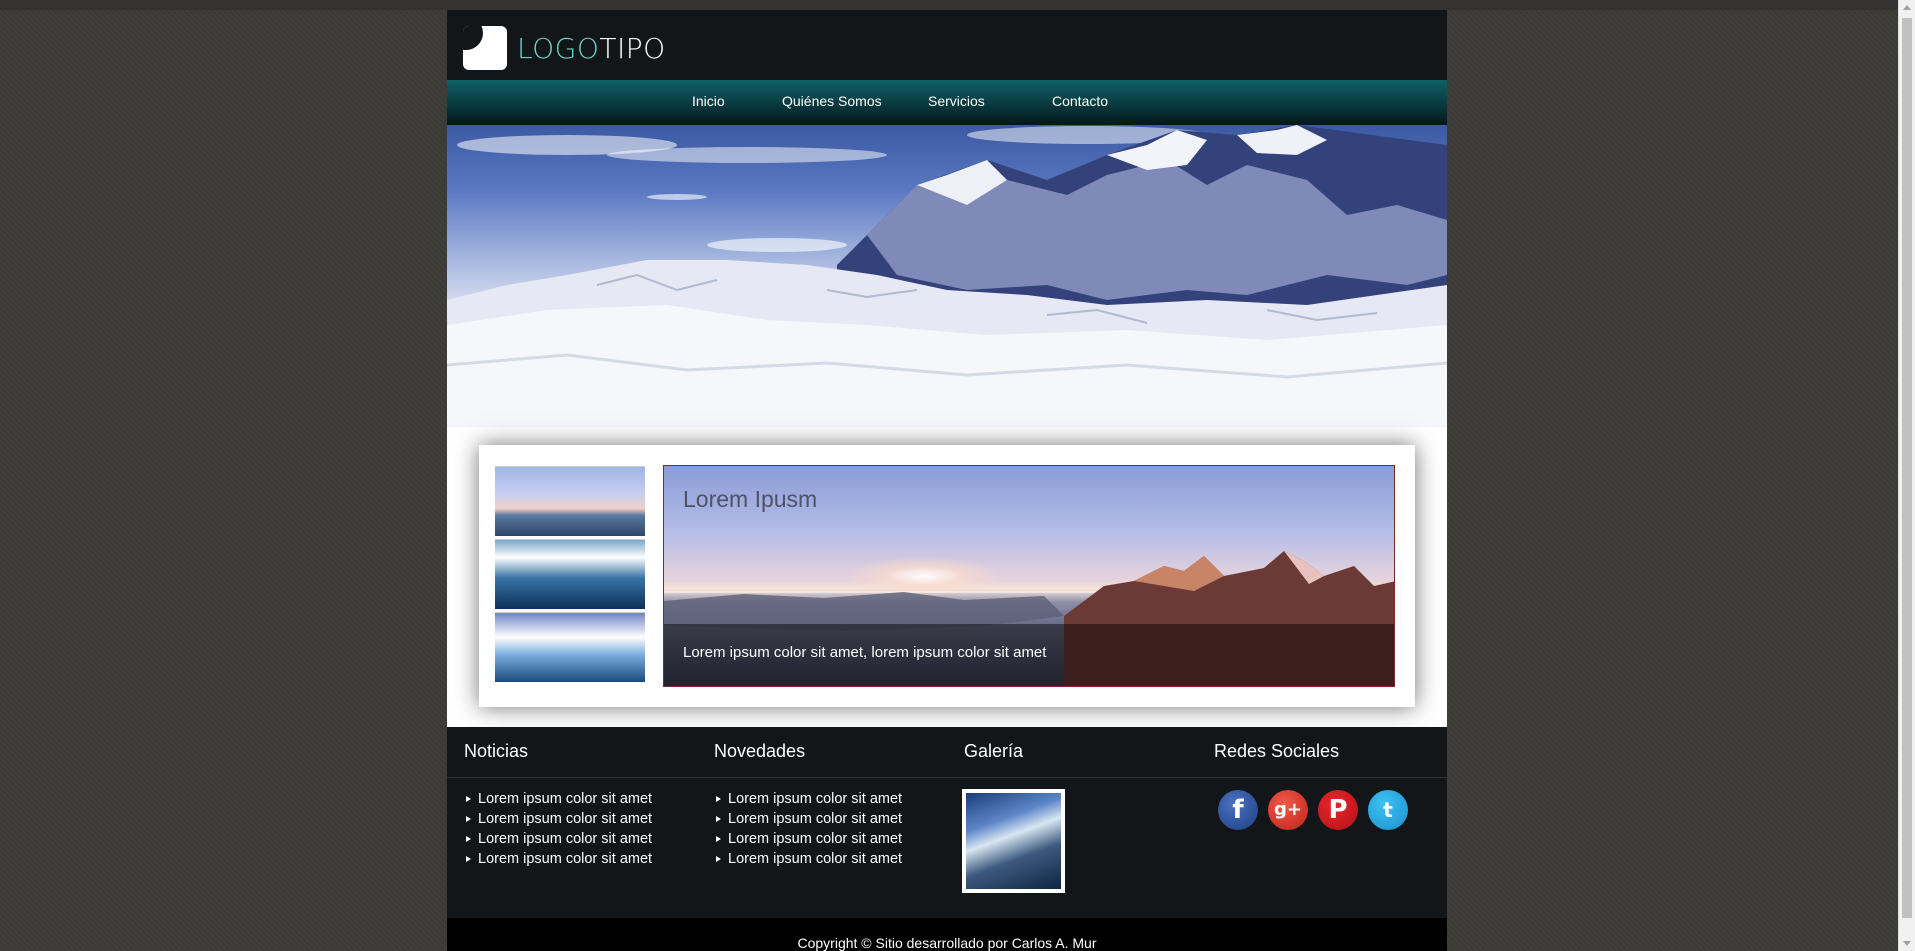  Describe the element at coordinates (947, 45) in the screenshot. I see `site-header: LOGOTIPO` at that location.